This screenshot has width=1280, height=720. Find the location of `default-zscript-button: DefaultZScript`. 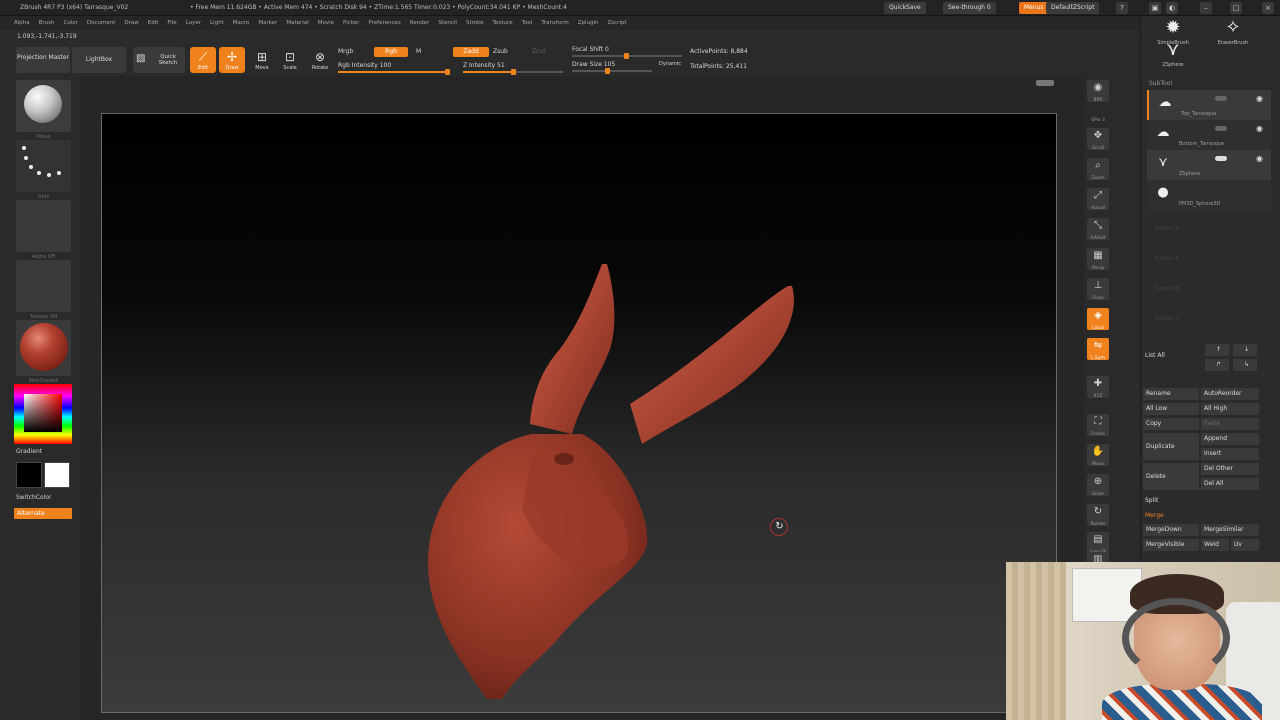

default-zscript-button: DefaultZScript is located at coordinates (1073, 8).